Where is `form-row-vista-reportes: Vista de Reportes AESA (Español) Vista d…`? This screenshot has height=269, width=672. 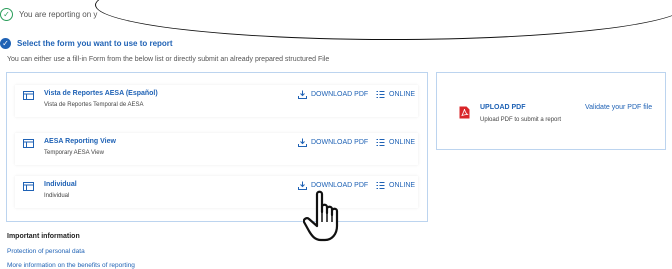
form-row-vista-reportes: Vista de Reportes AESA (Español) Vista d… is located at coordinates (216, 101).